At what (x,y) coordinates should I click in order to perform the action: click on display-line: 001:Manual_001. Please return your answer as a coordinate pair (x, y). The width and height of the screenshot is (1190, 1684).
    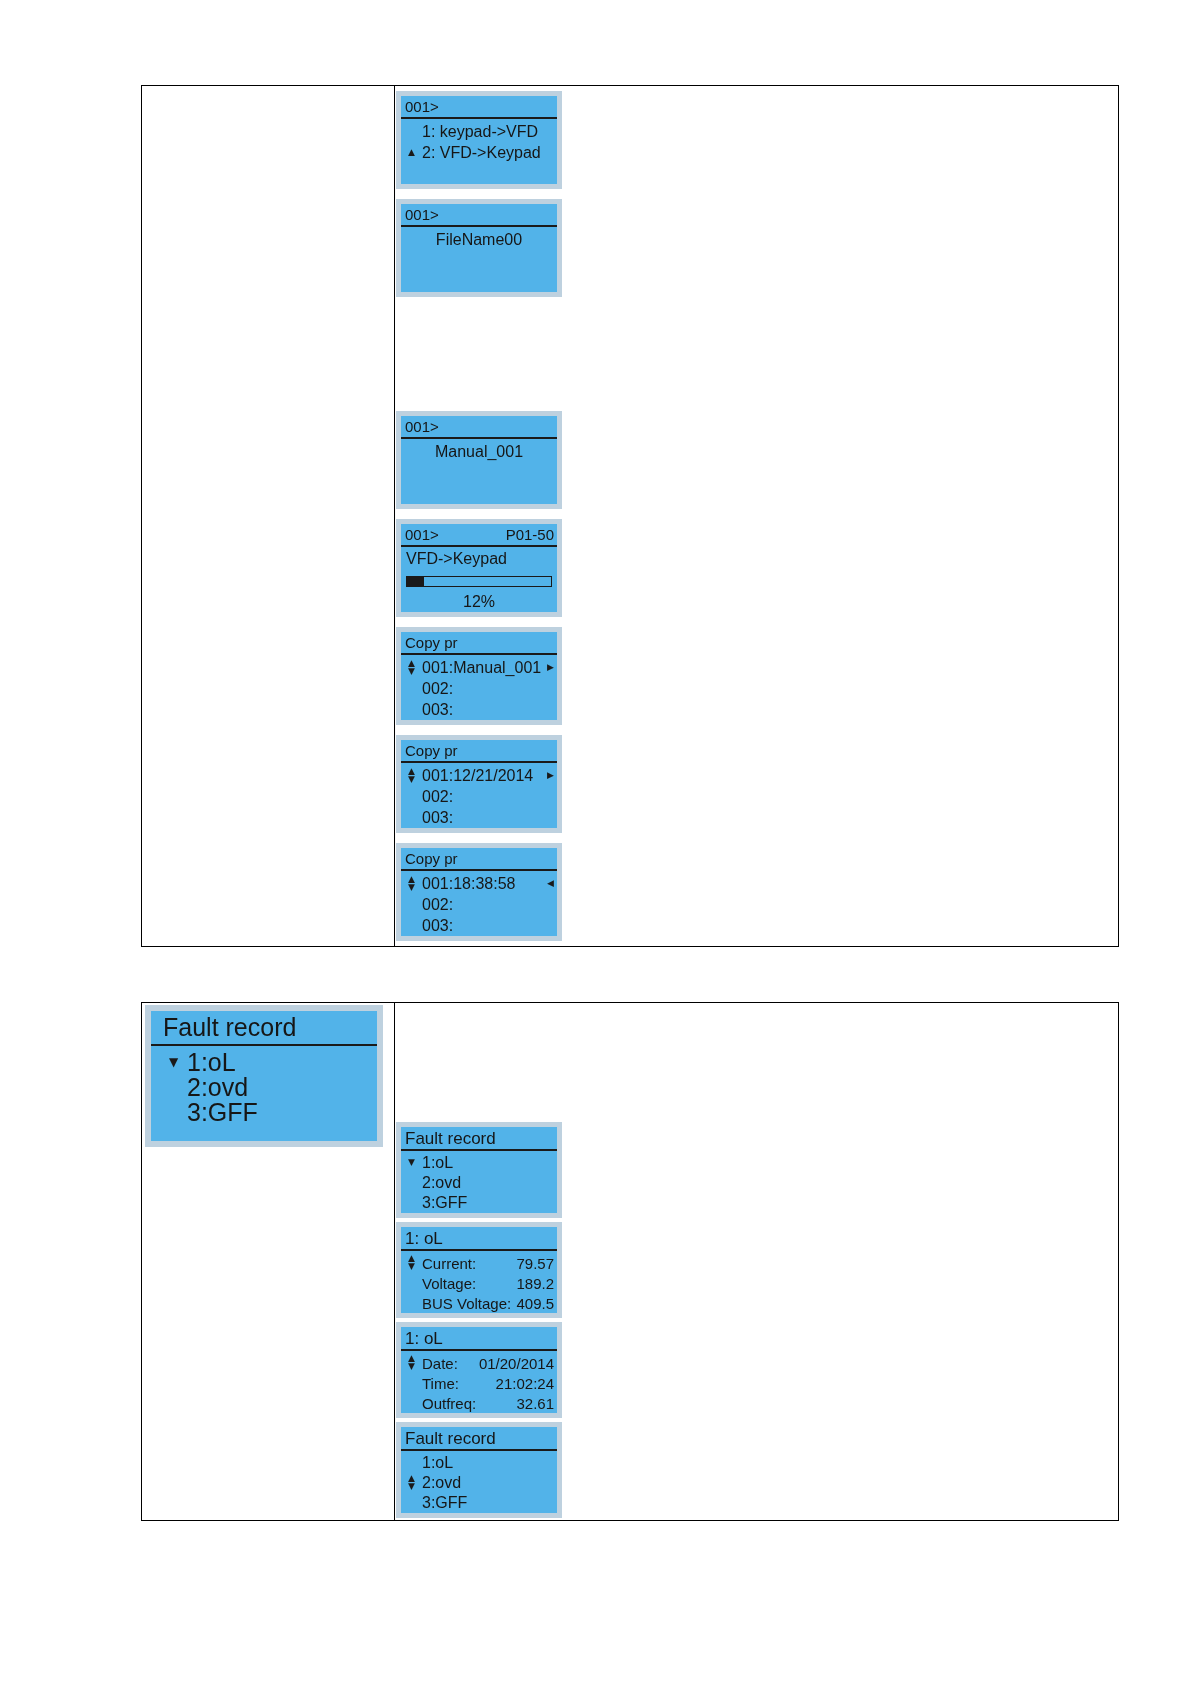
    Looking at the image, I should click on (482, 667).